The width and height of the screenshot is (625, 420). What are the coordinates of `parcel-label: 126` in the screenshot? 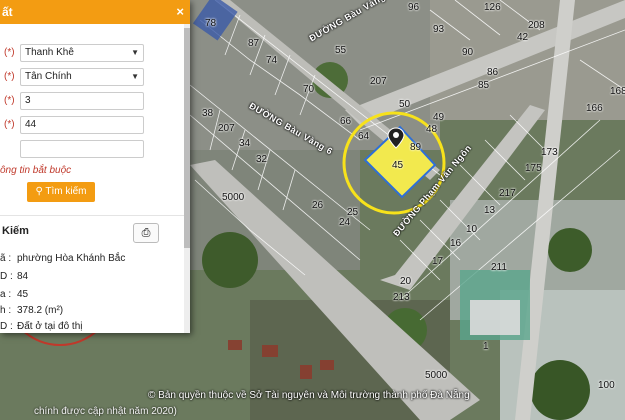 It's located at (492, 7).